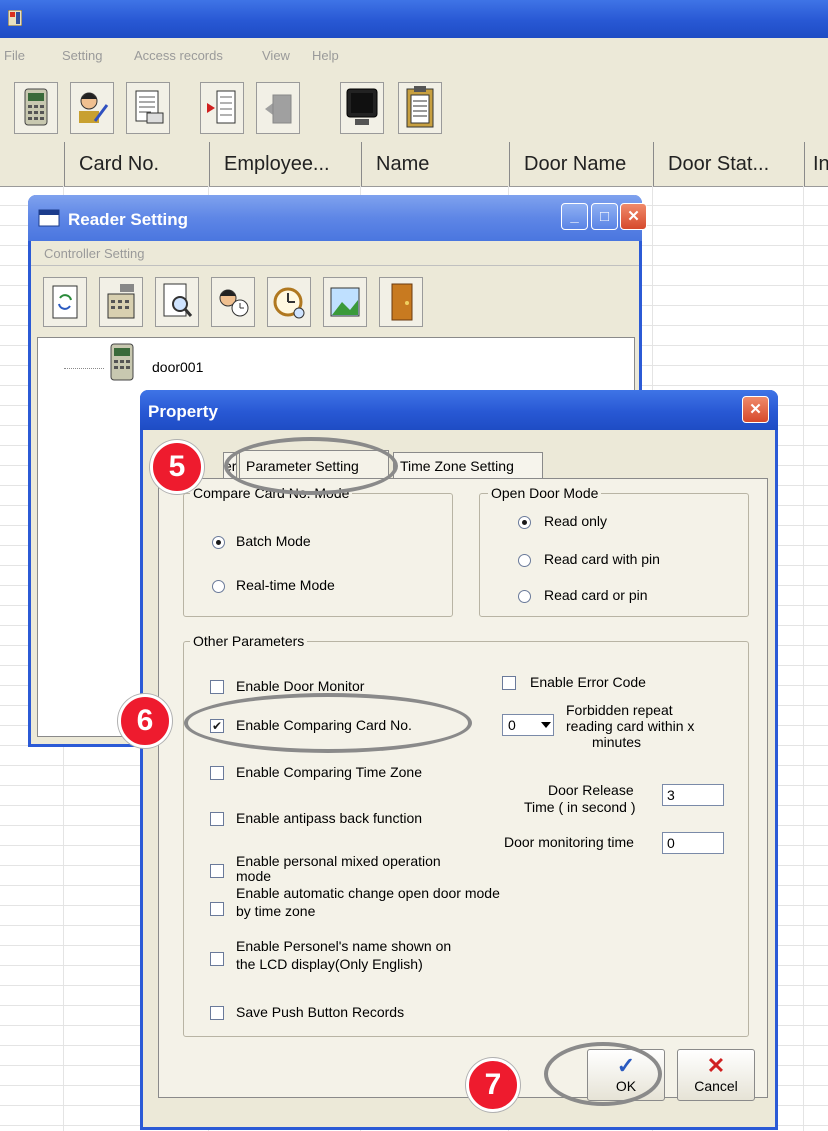  What do you see at coordinates (671, 843) in the screenshot?
I see `door-monitoring-value: 0` at bounding box center [671, 843].